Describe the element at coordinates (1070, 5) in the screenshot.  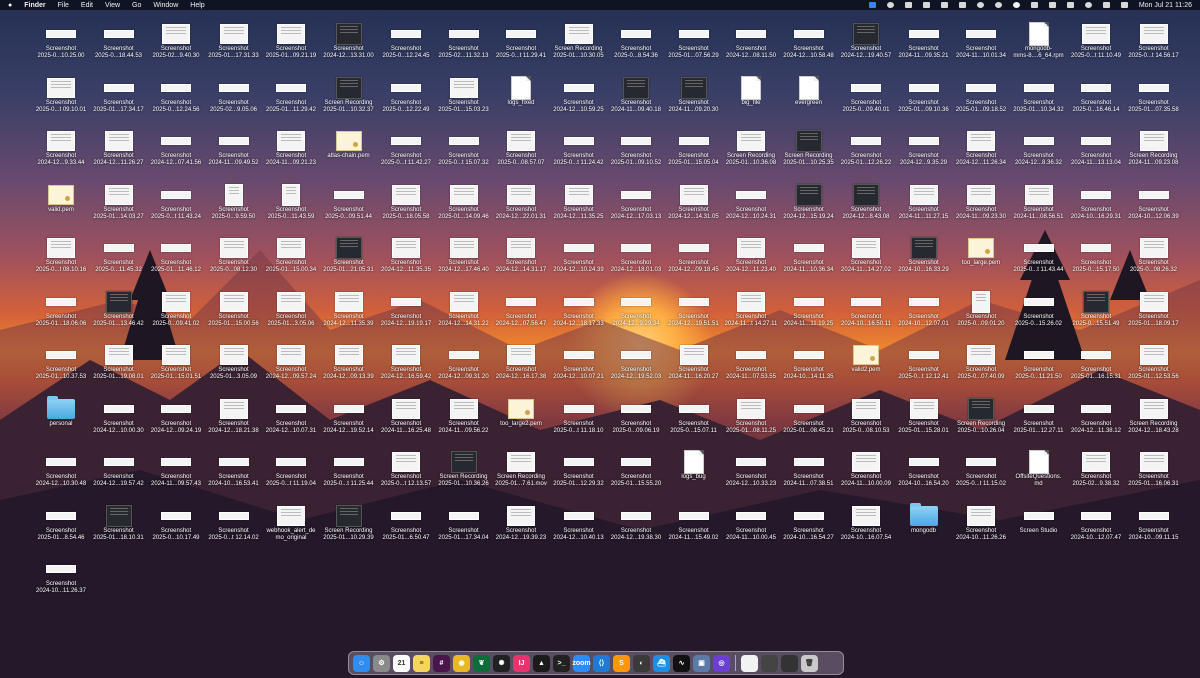
I see `battery-icon` at that location.